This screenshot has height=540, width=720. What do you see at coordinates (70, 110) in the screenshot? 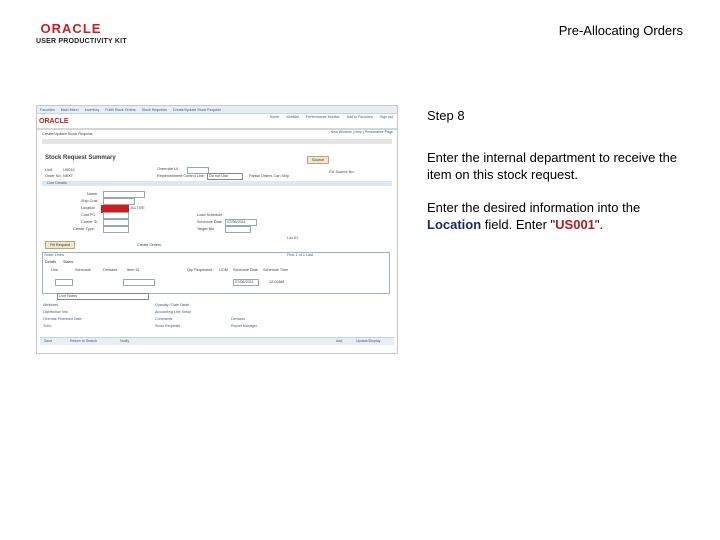
I see `nav-item: Main Menu` at bounding box center [70, 110].